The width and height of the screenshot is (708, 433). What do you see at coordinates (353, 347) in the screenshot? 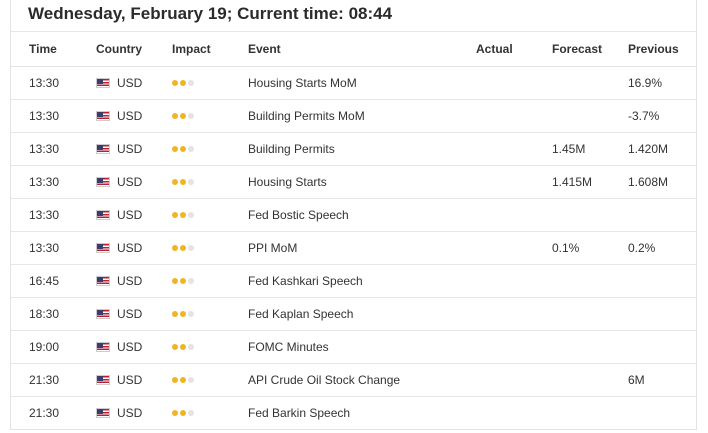
I see `table-row: 19:00 USD FOMC Minutes` at bounding box center [353, 347].